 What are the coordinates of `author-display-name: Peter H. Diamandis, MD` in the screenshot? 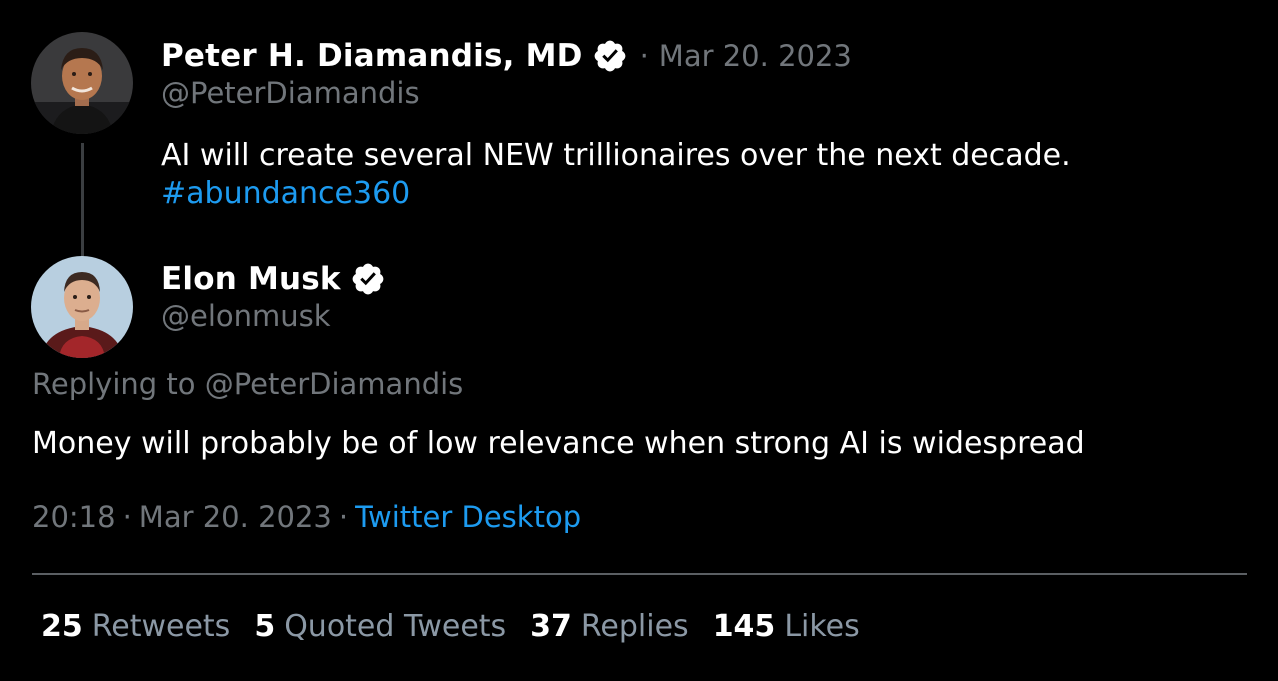 It's located at (372, 56).